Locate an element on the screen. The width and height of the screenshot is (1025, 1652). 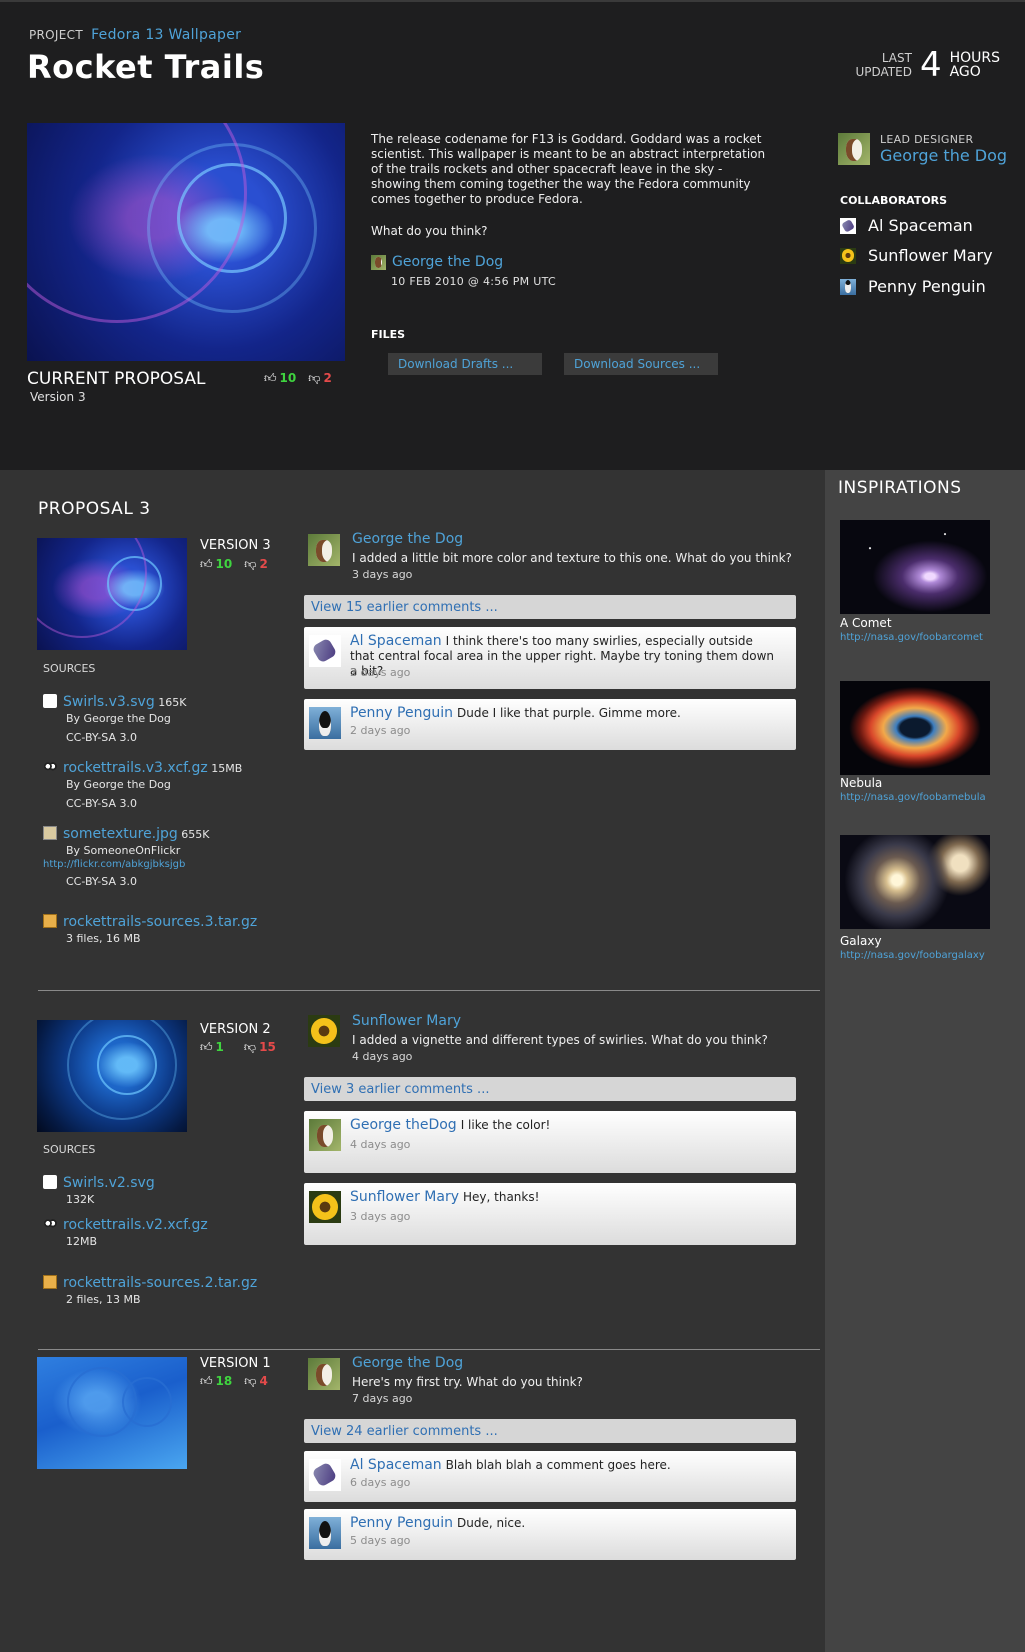
svg-file-icon is located at coordinates (50, 1182).